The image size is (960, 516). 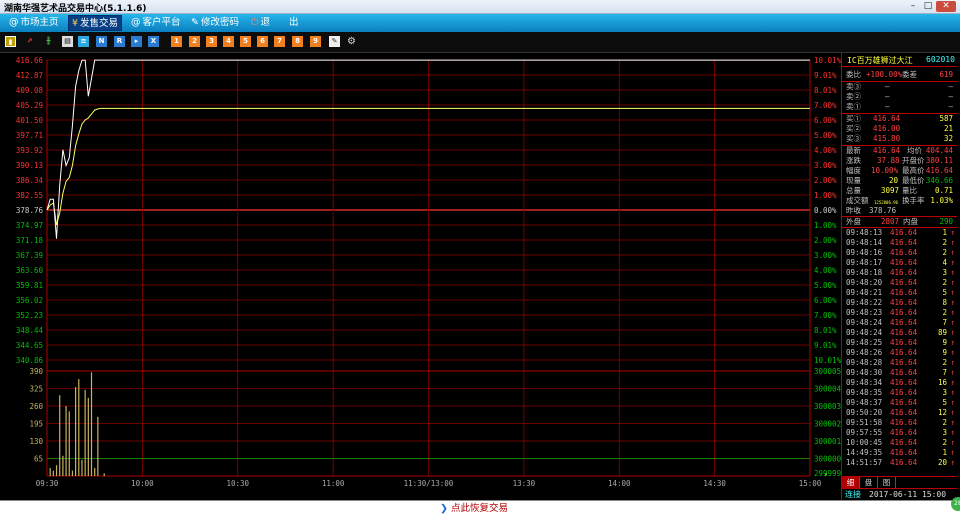 What do you see at coordinates (913, 6) in the screenshot?
I see `minimize-button: –` at bounding box center [913, 6].